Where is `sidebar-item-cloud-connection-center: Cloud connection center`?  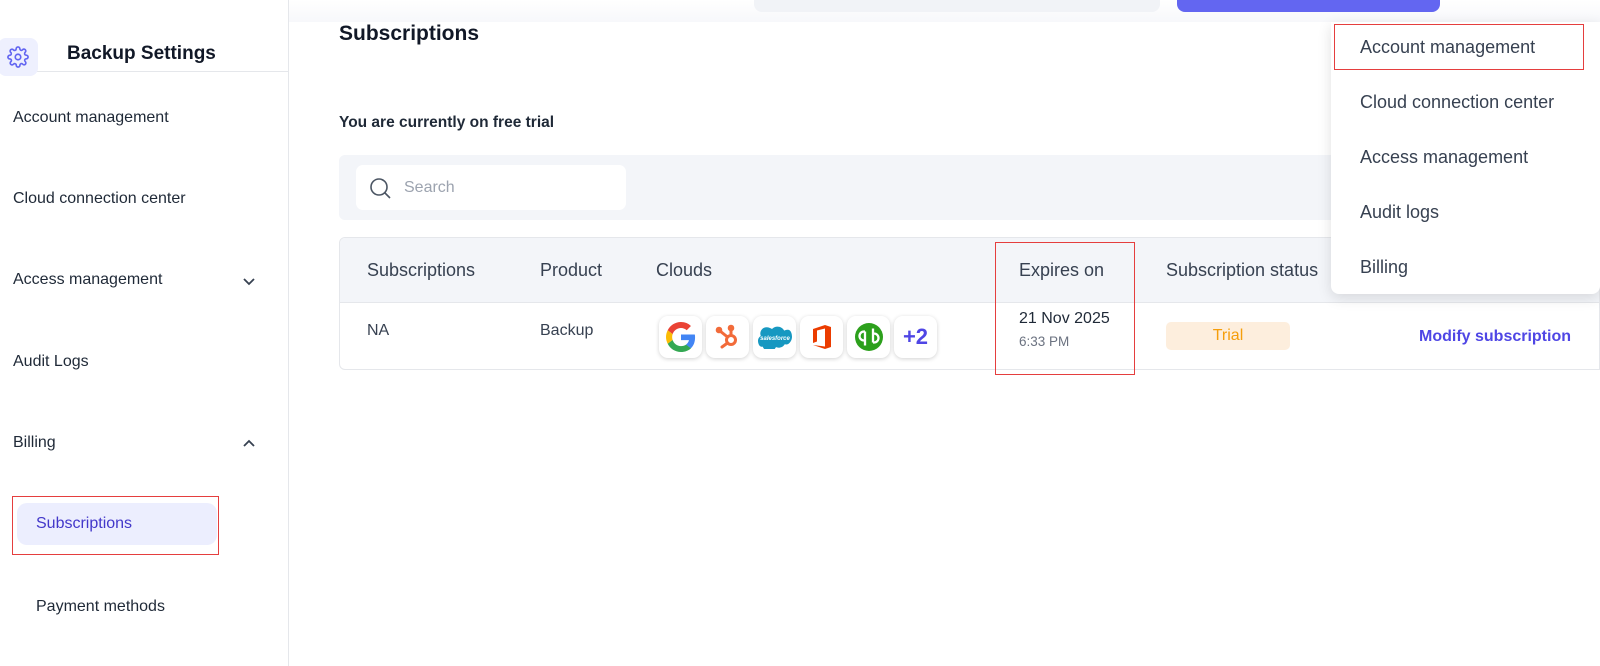
sidebar-item-cloud-connection-center: Cloud connection center is located at coordinates (144, 199).